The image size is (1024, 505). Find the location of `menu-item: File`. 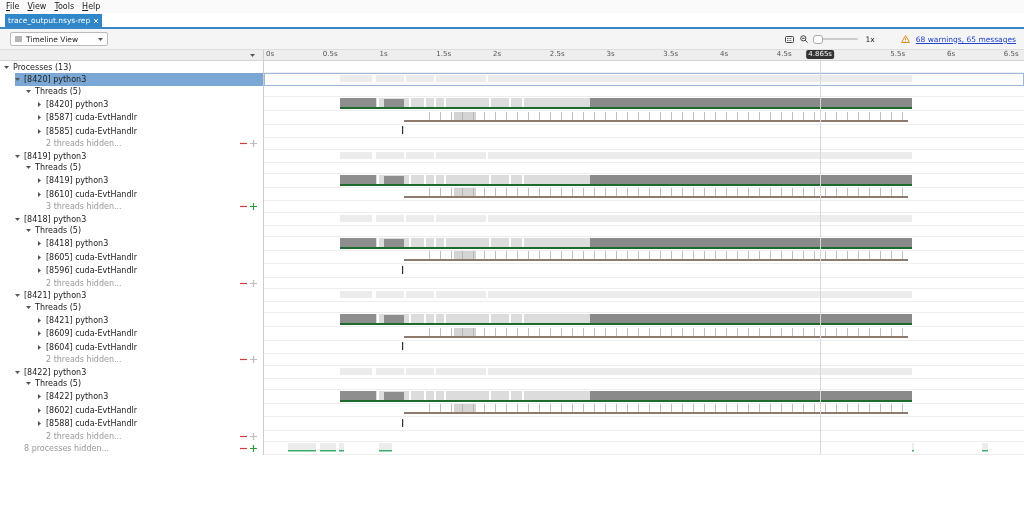

menu-item: File is located at coordinates (13, 6).